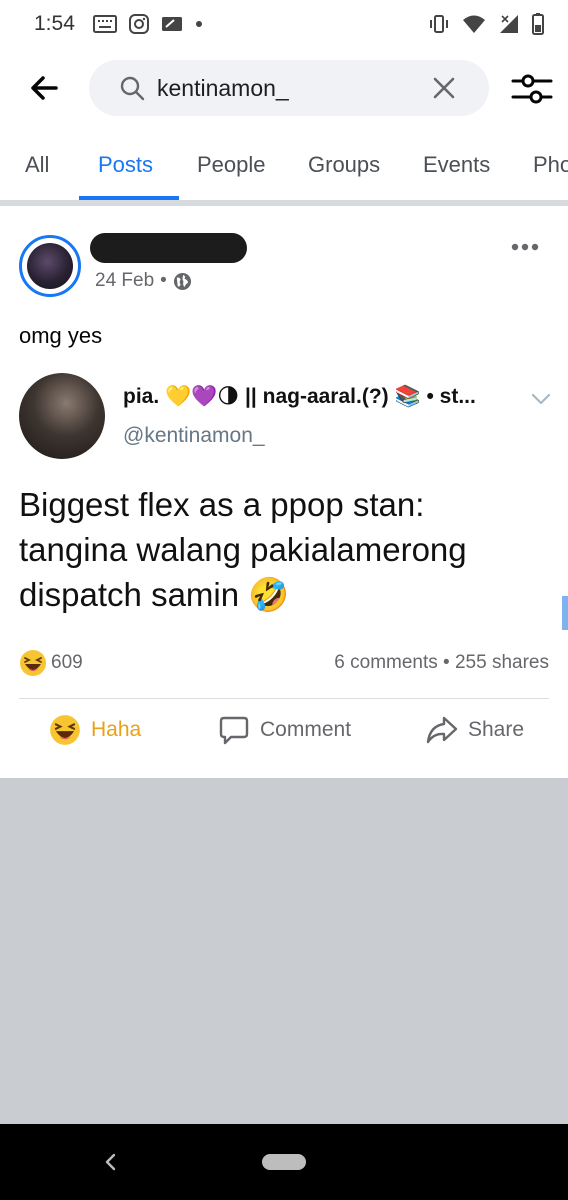  Describe the element at coordinates (439, 24) in the screenshot. I see `vibrate-icon` at that location.